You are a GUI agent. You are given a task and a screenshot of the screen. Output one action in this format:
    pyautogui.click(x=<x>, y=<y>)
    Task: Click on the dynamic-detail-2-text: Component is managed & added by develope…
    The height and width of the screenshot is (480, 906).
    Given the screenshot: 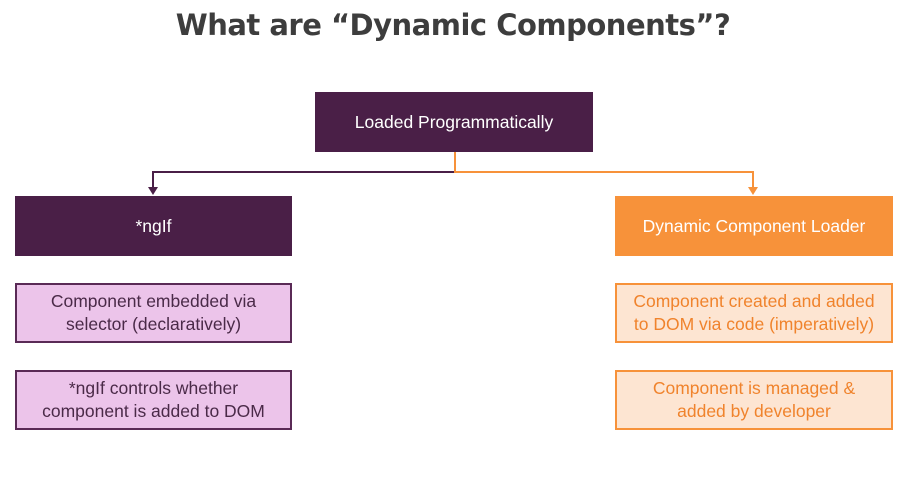 What is the action you would take?
    pyautogui.click(x=754, y=399)
    